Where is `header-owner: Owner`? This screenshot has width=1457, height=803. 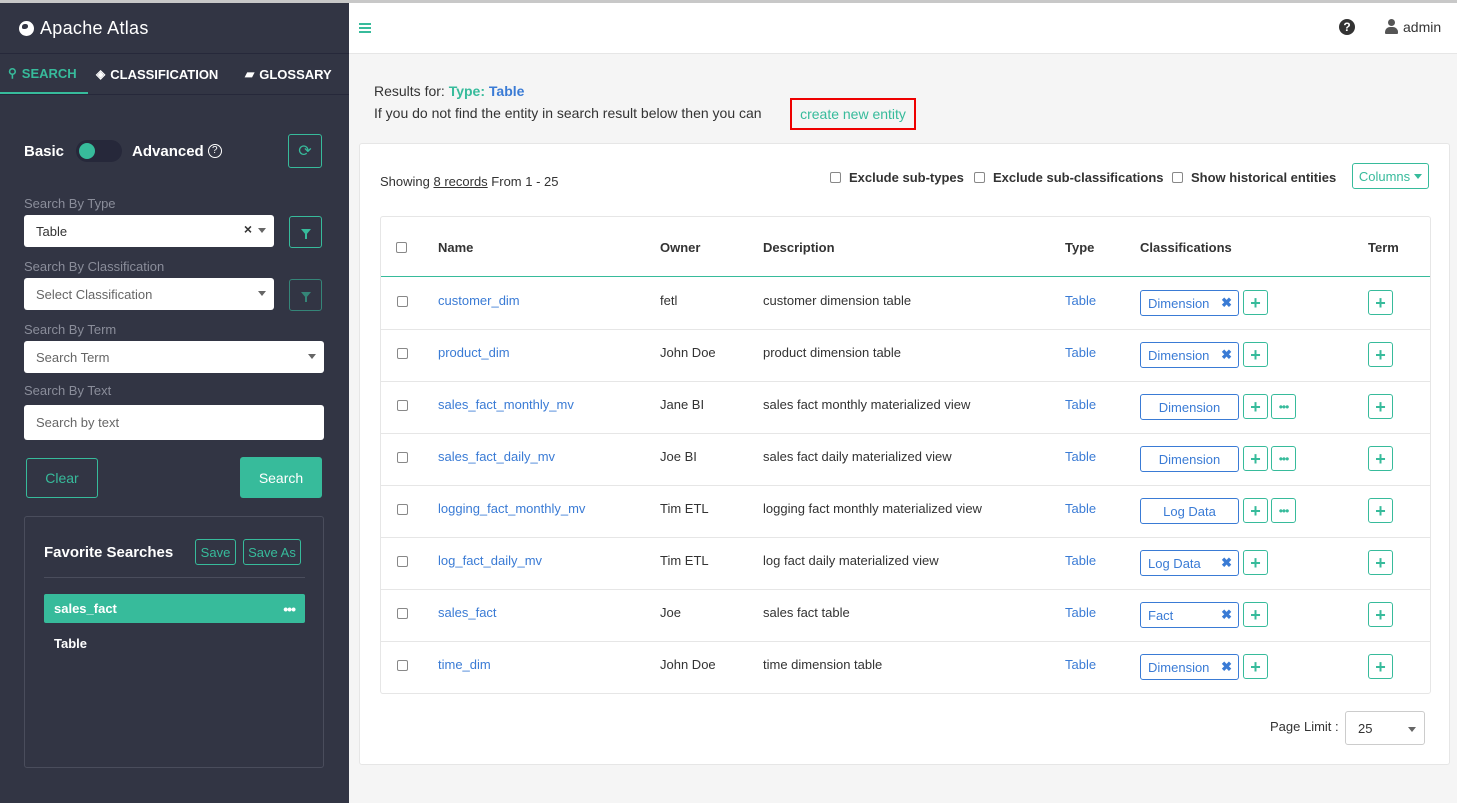 header-owner: Owner is located at coordinates (680, 247).